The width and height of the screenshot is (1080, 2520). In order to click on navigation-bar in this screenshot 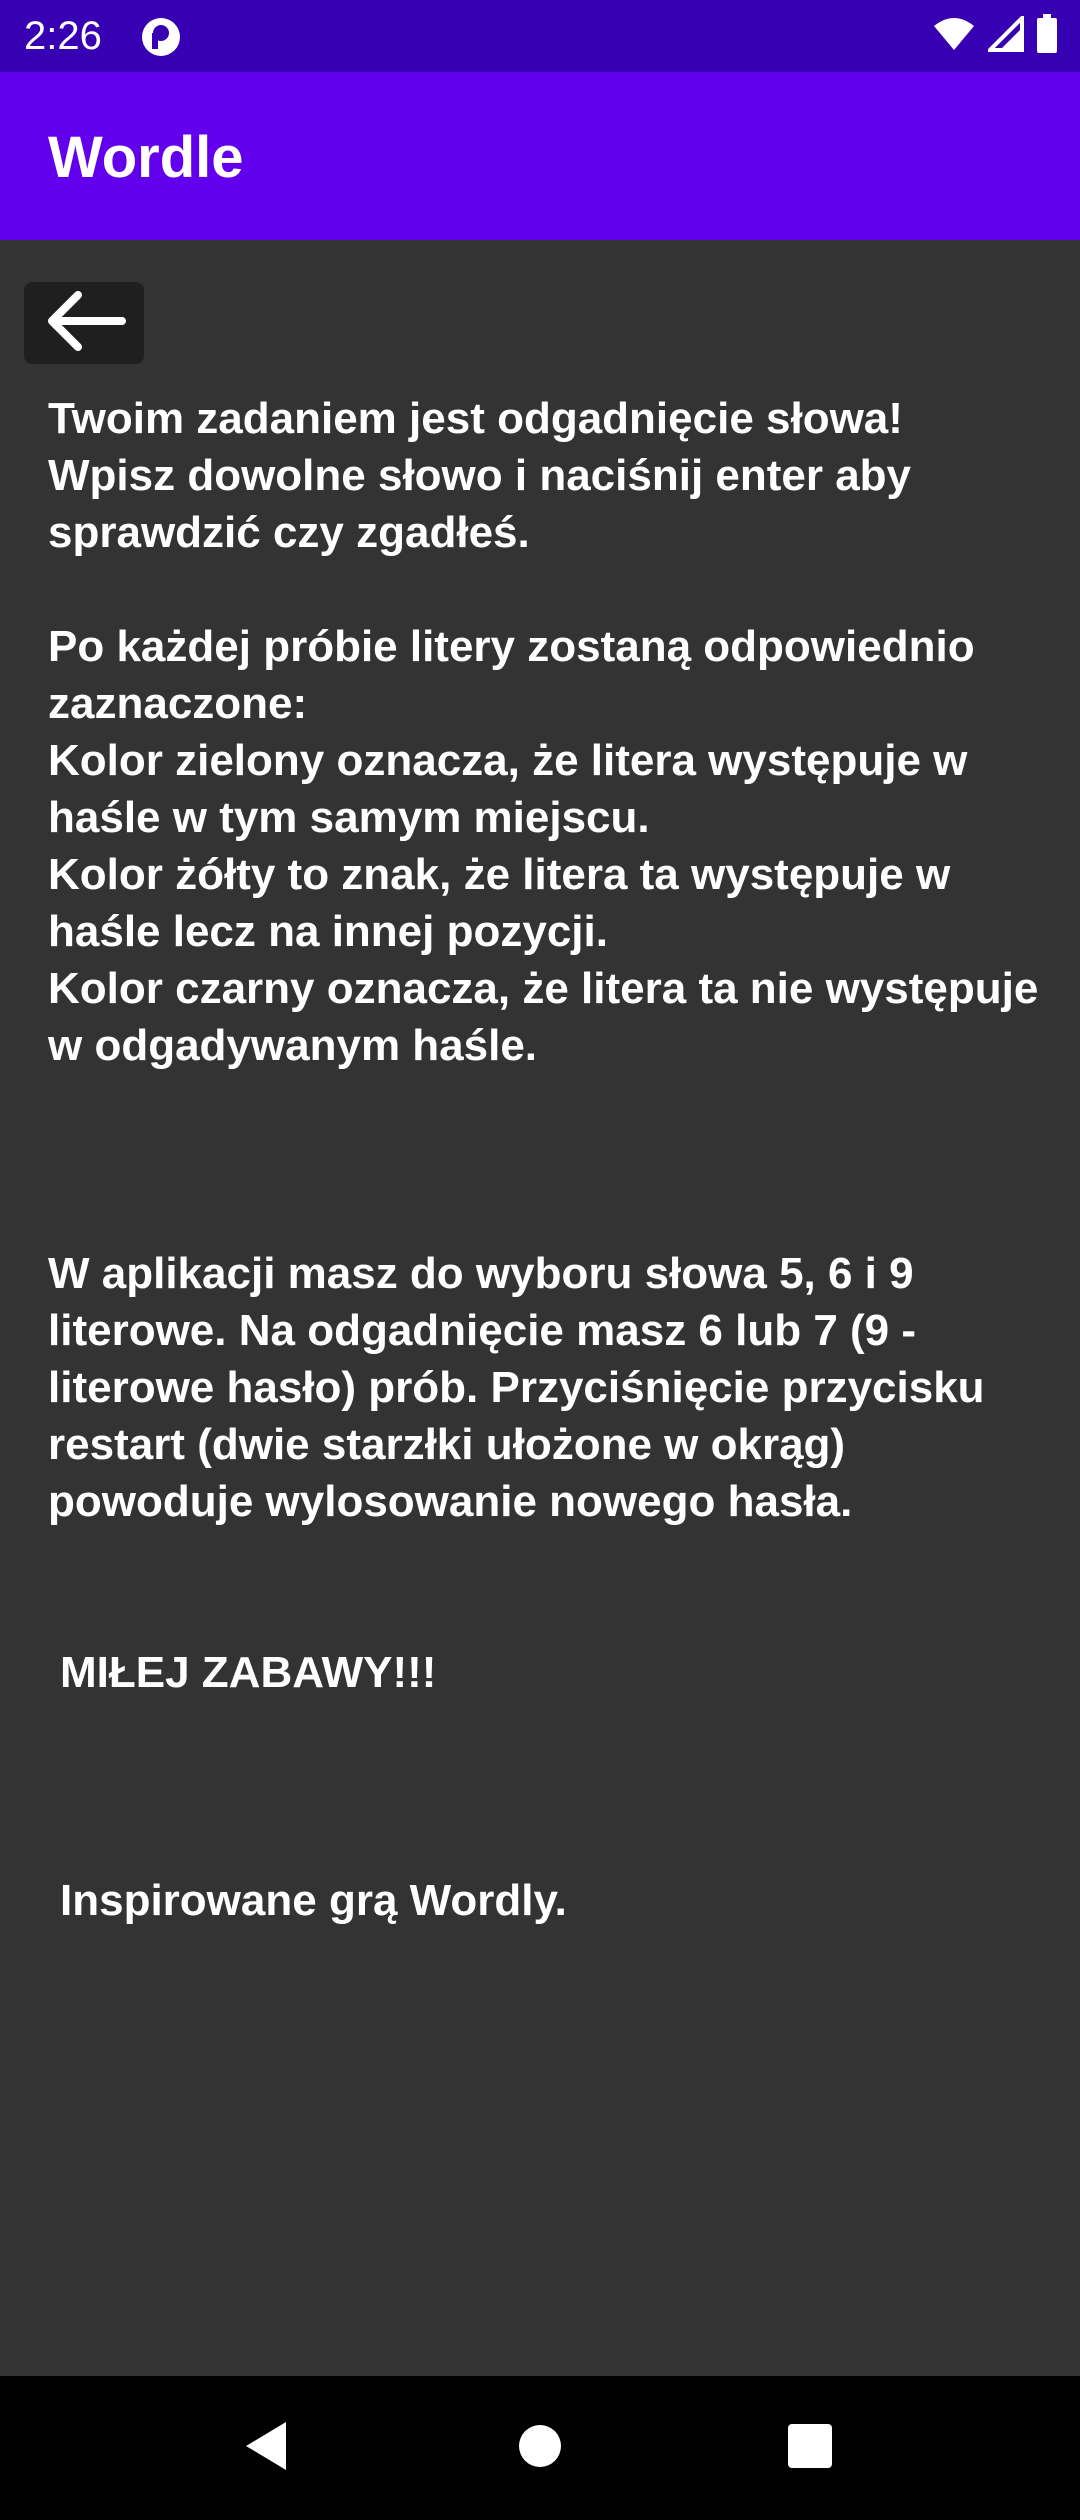, I will do `click(540, 2448)`.